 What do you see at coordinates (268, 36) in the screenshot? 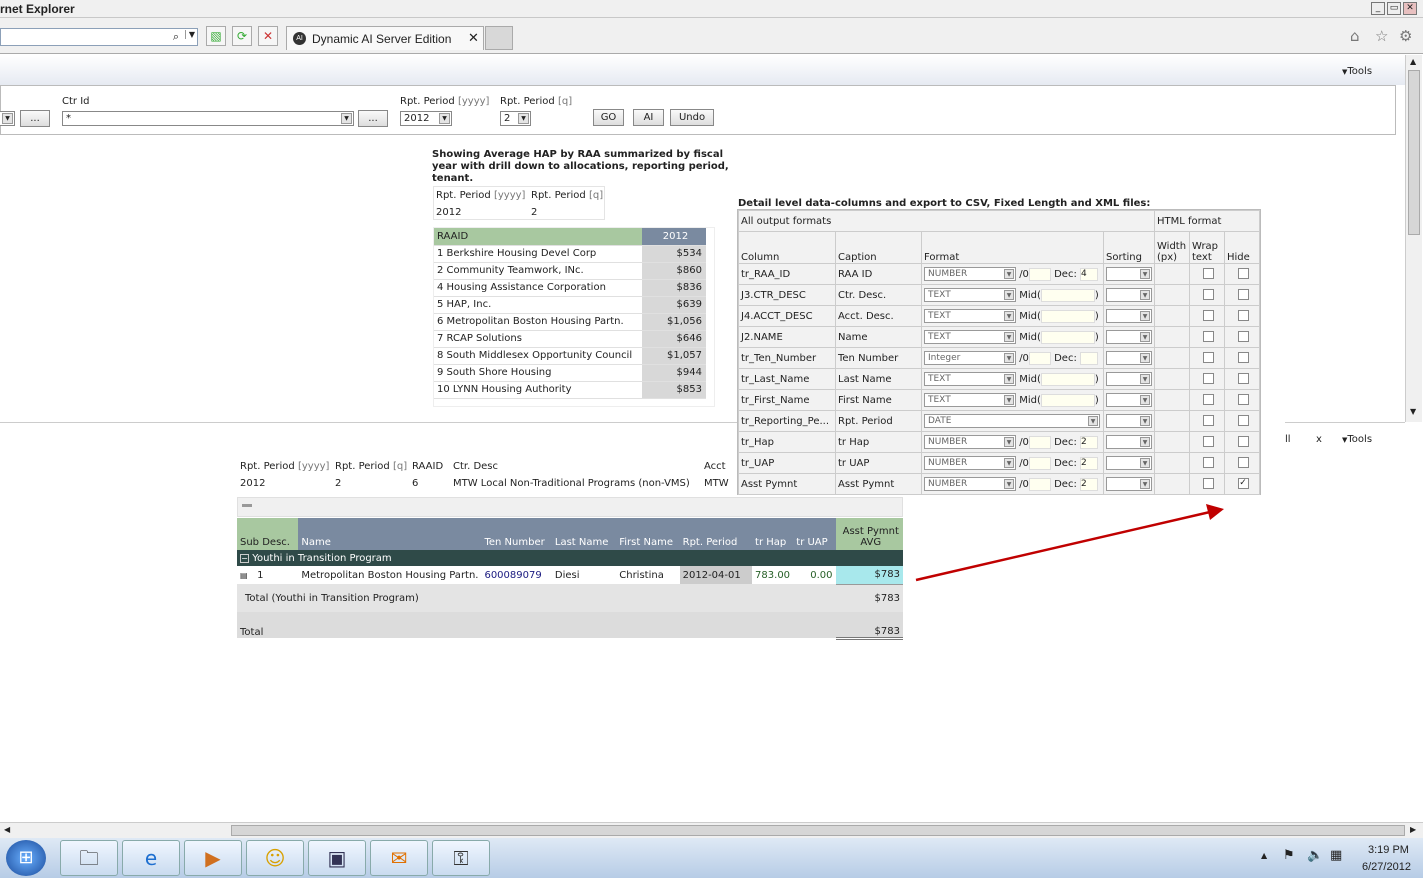
I see `stop-icon: ✕` at bounding box center [268, 36].